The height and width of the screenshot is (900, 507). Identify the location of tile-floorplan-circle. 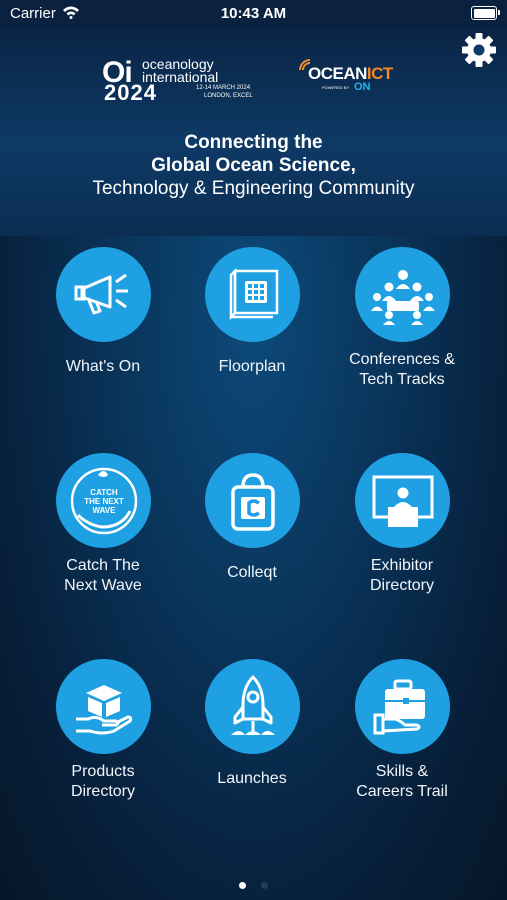
(252, 294).